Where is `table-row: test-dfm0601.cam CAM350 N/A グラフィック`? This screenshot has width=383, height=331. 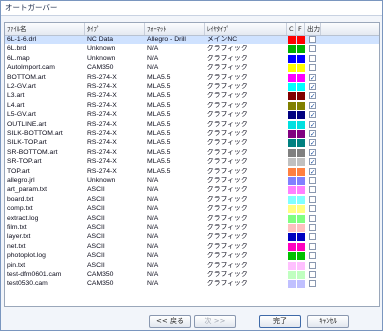
table-row: test-dfm0601.cam CAM350 N/A グラフィック is located at coordinates (192, 275).